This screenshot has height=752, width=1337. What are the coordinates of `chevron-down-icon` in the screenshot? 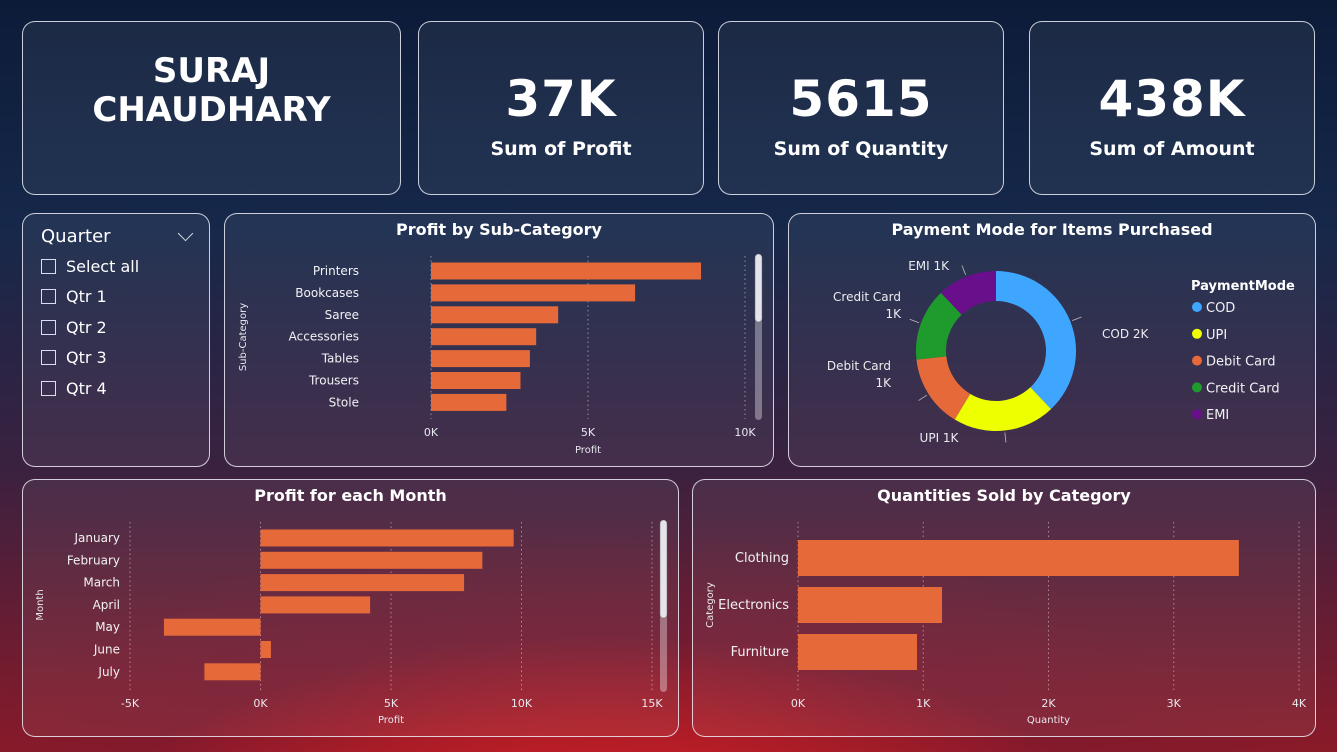 It's located at (185, 233).